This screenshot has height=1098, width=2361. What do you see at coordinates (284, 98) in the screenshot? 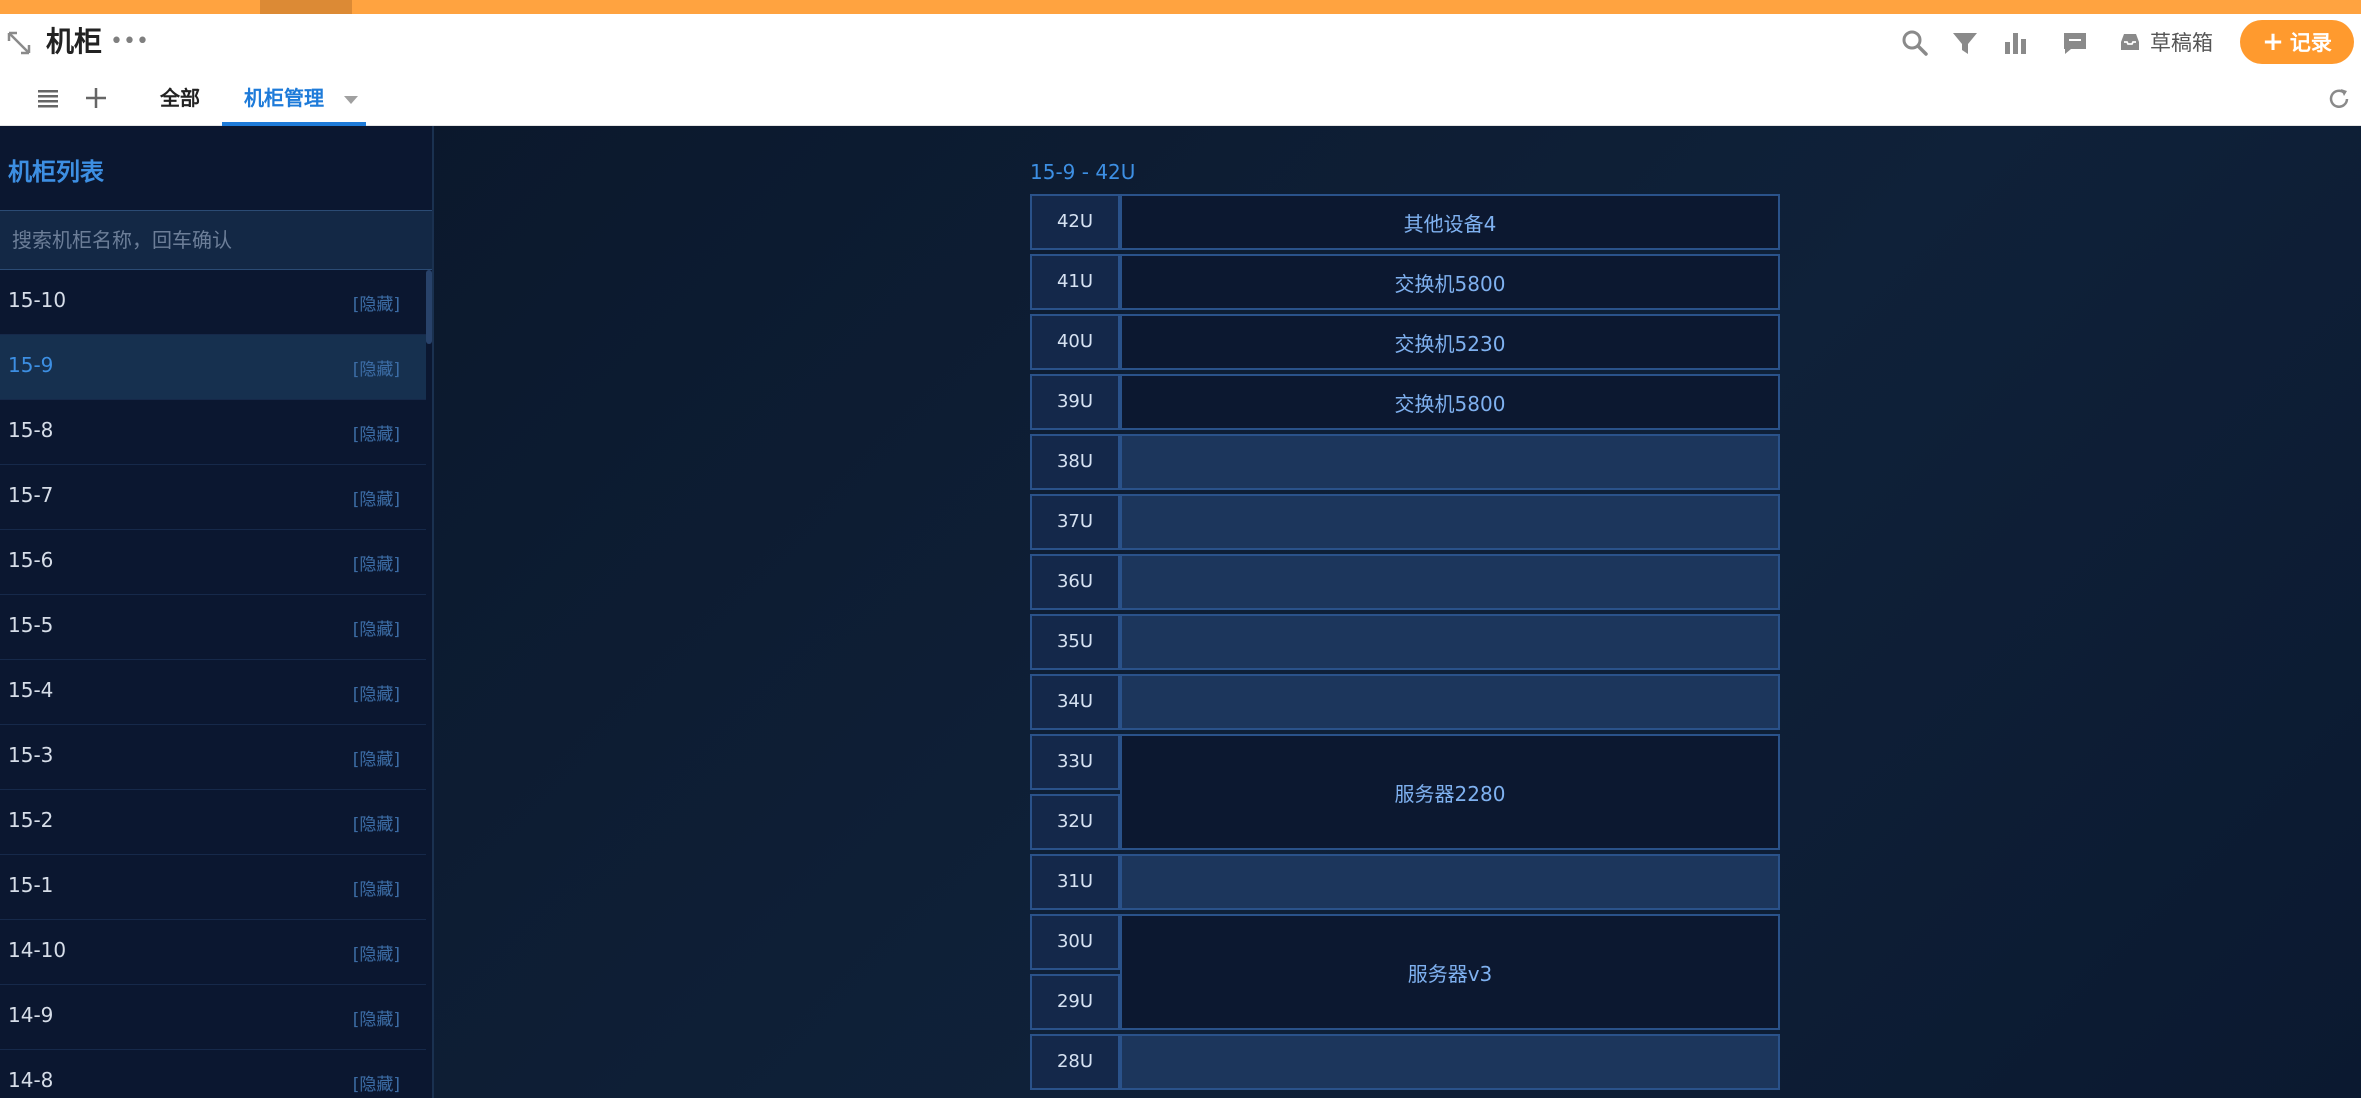
I see `tab-rack-management-label: 机柜管理` at bounding box center [284, 98].